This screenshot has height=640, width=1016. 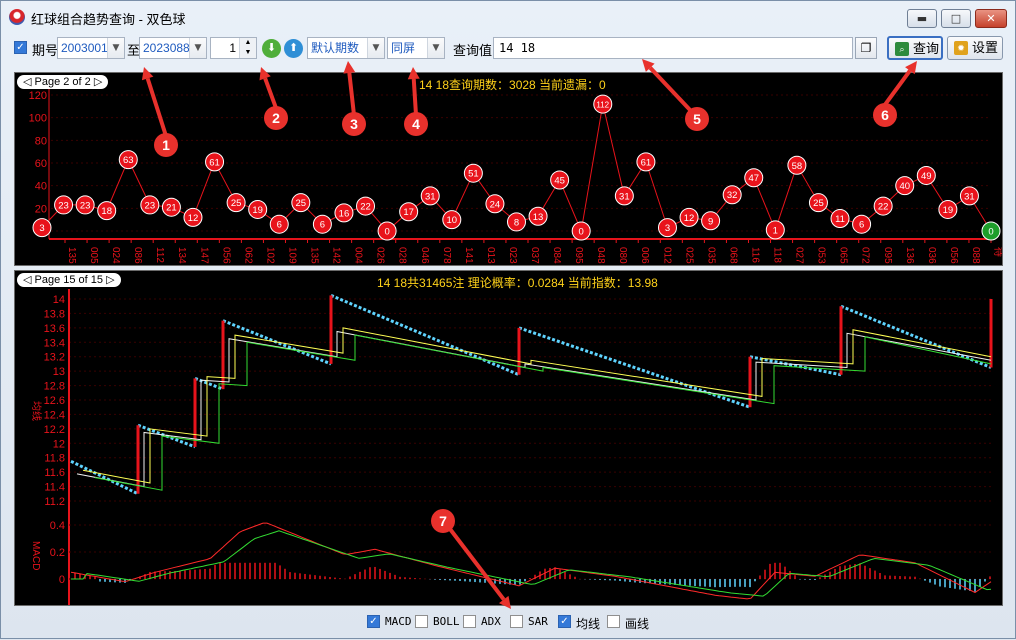 I want to click on maximize-button: □, so click(x=956, y=18).